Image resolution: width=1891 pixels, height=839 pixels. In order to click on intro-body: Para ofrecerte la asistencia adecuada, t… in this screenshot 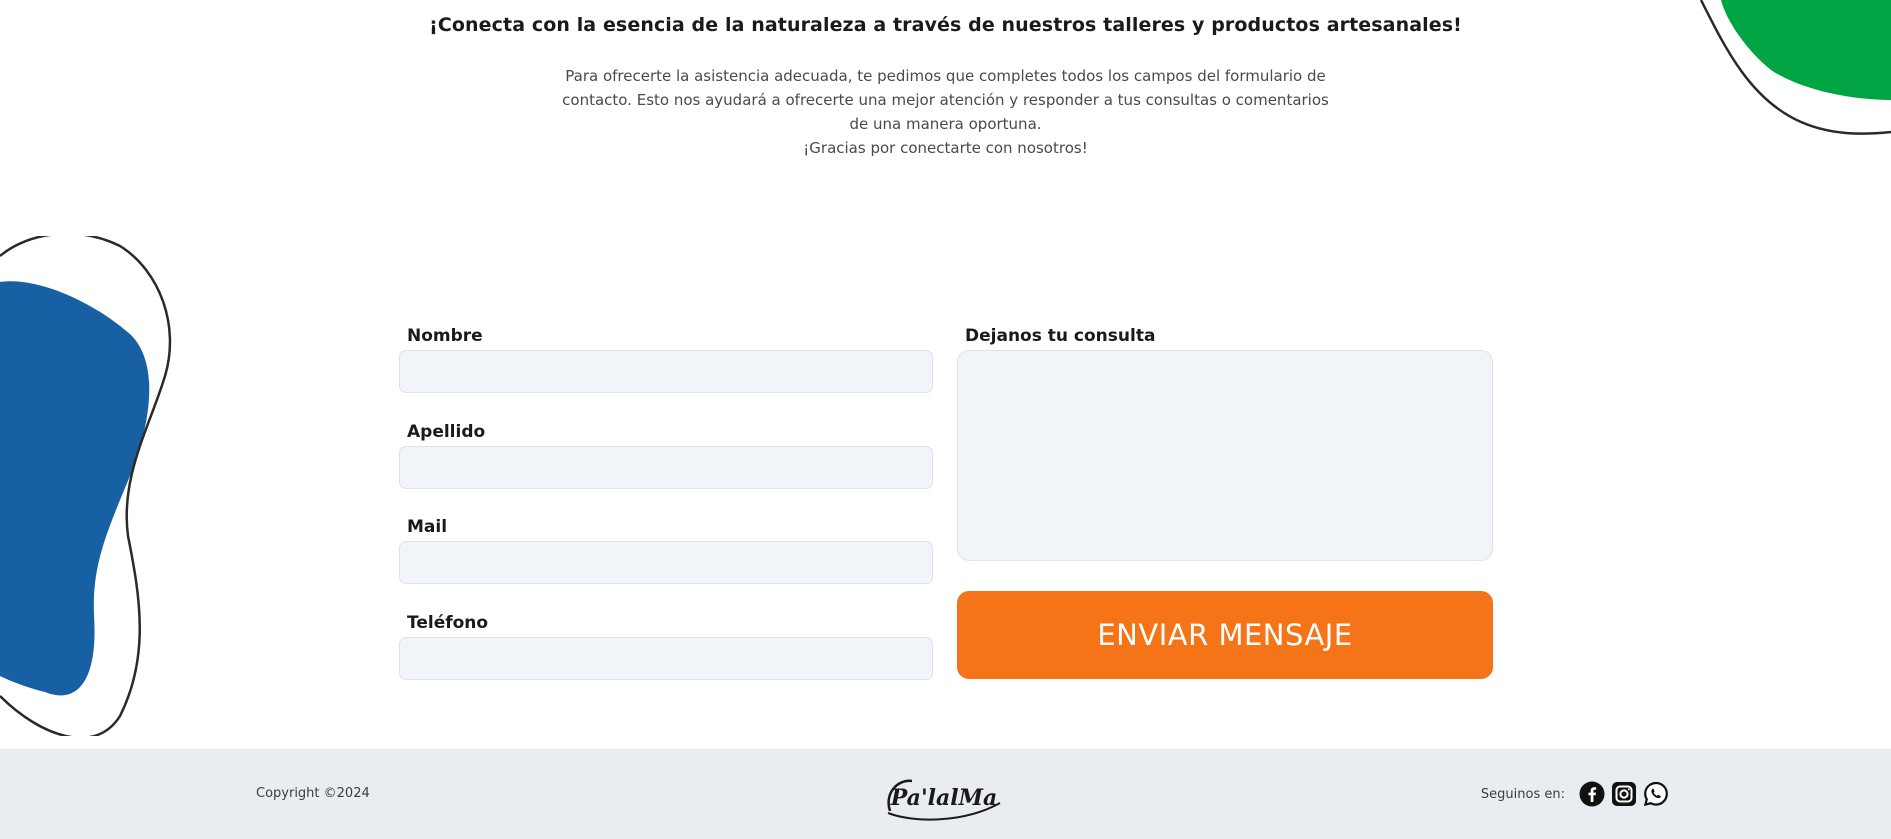, I will do `click(946, 112)`.